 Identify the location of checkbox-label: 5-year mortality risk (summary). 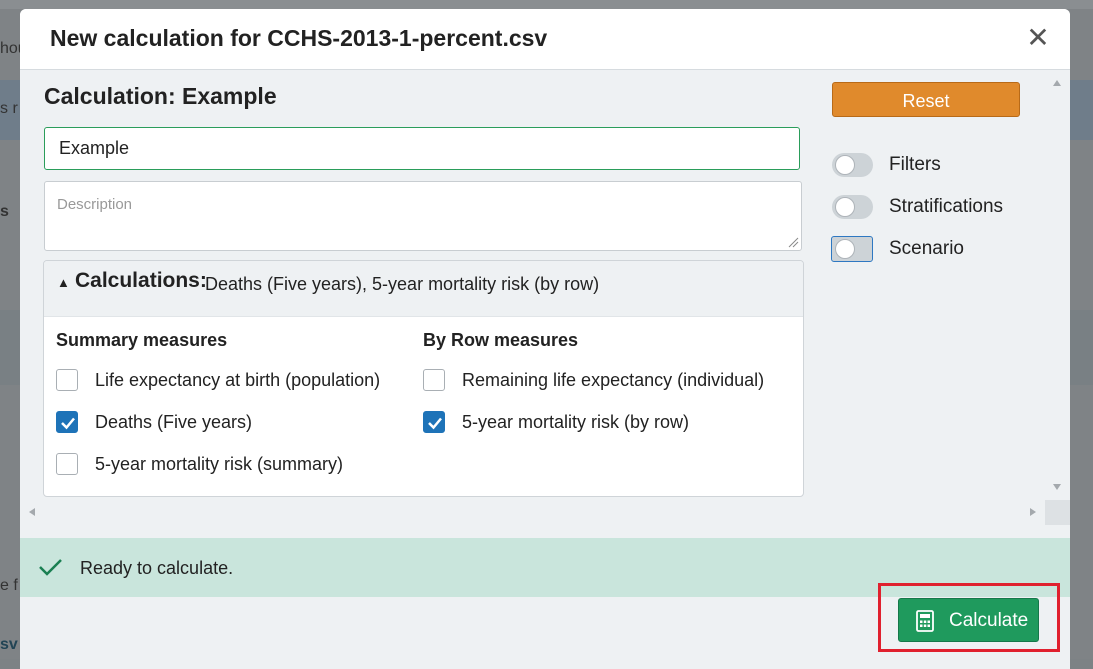
(219, 464).